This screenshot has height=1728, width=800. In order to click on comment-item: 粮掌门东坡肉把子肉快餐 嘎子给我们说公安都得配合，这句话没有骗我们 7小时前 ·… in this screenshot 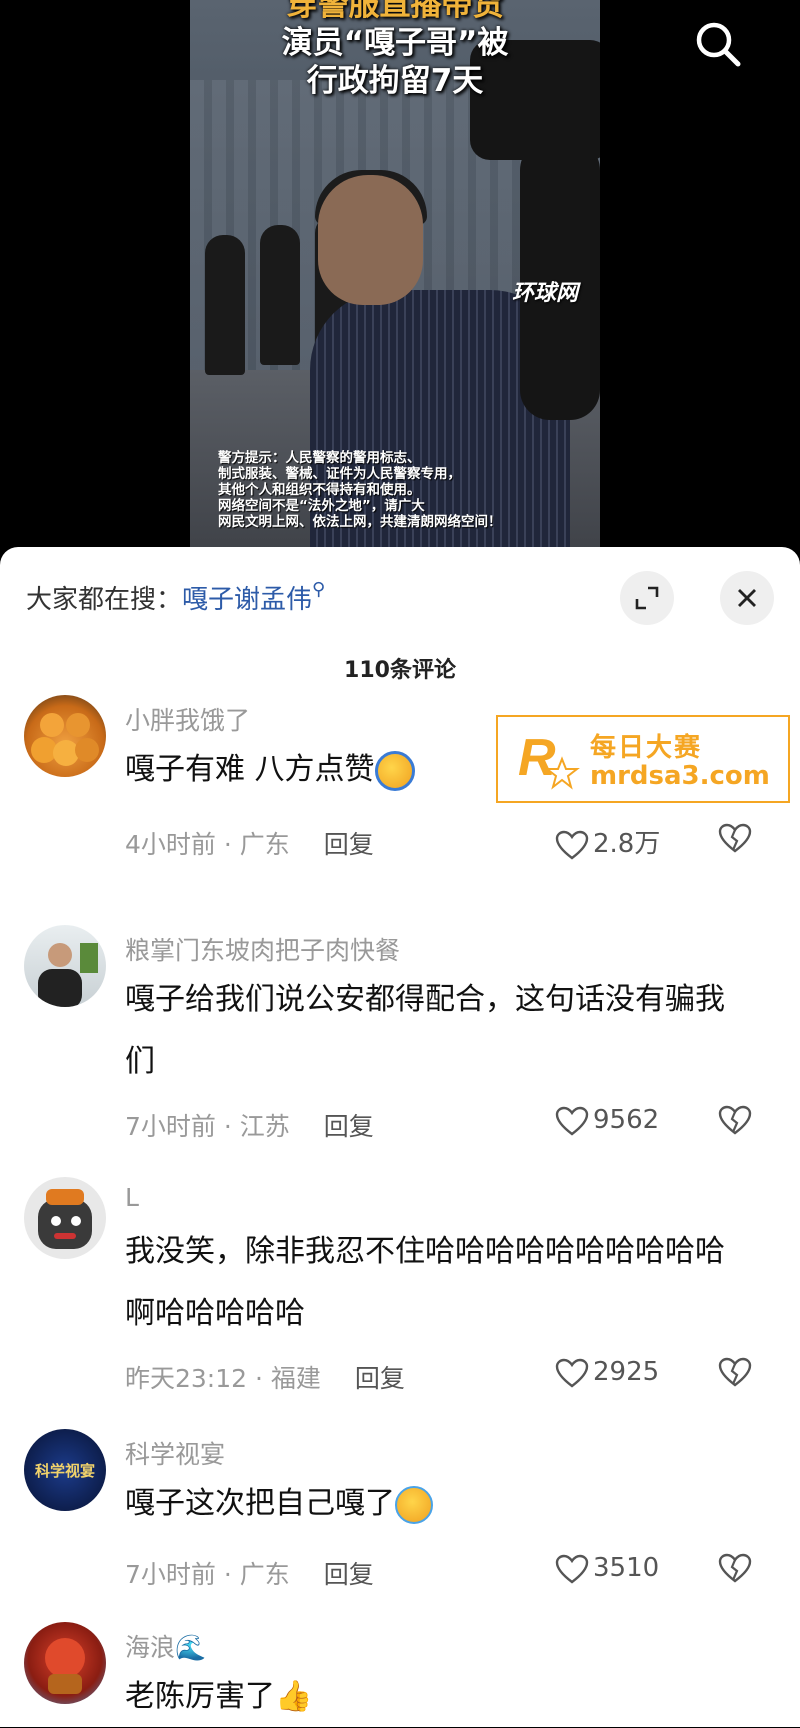, I will do `click(400, 1040)`.